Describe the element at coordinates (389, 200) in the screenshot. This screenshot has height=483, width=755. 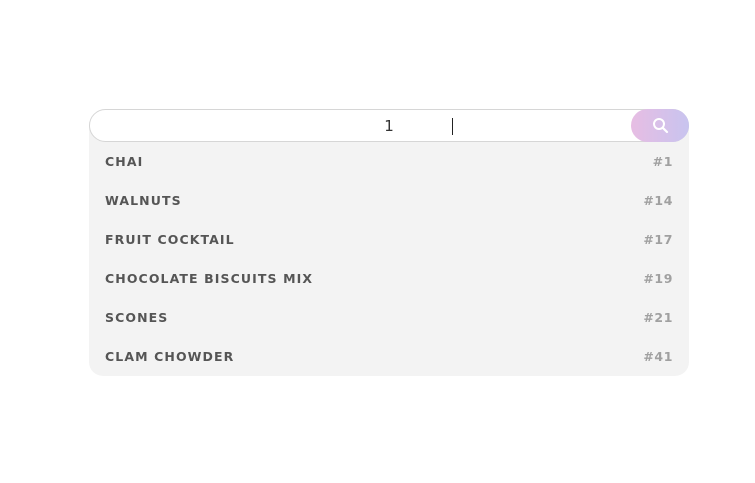
I see `list-item: WALNUTS #14` at that location.